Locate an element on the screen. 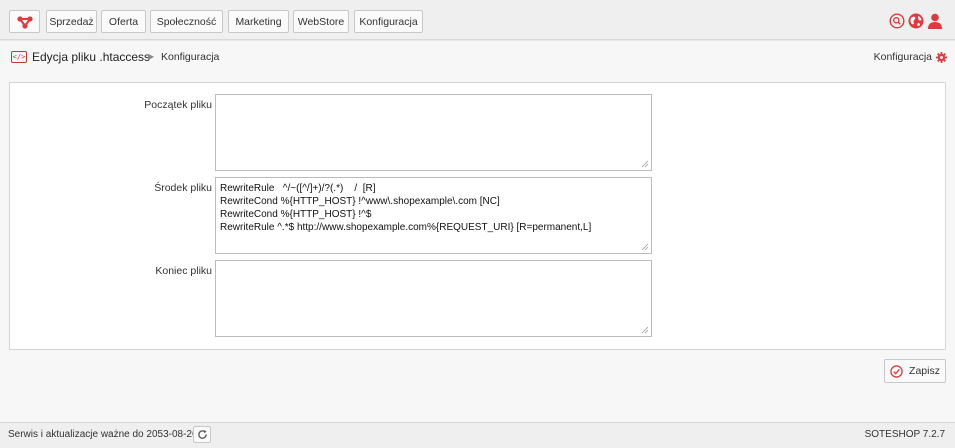  user-icon is located at coordinates (935, 21).